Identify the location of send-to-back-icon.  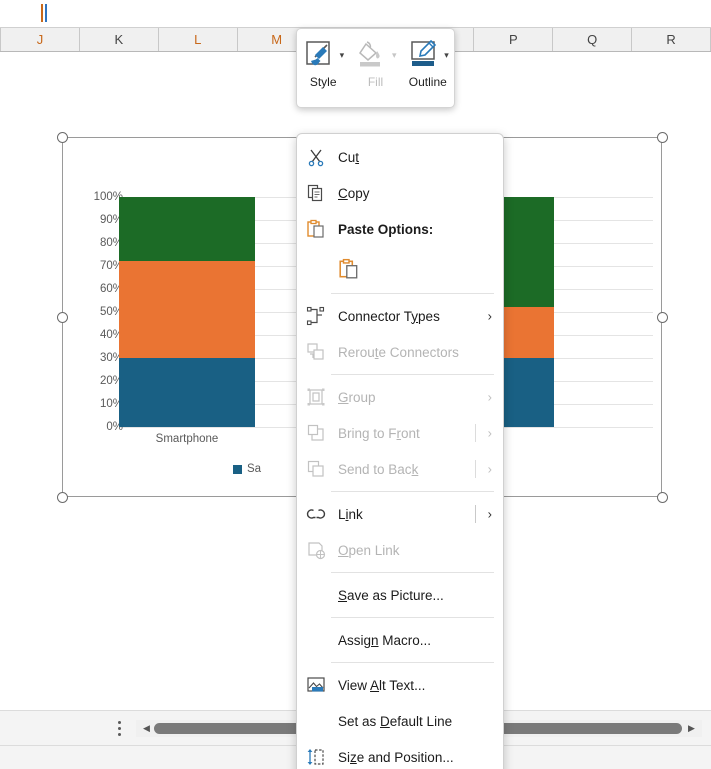
(319, 469).